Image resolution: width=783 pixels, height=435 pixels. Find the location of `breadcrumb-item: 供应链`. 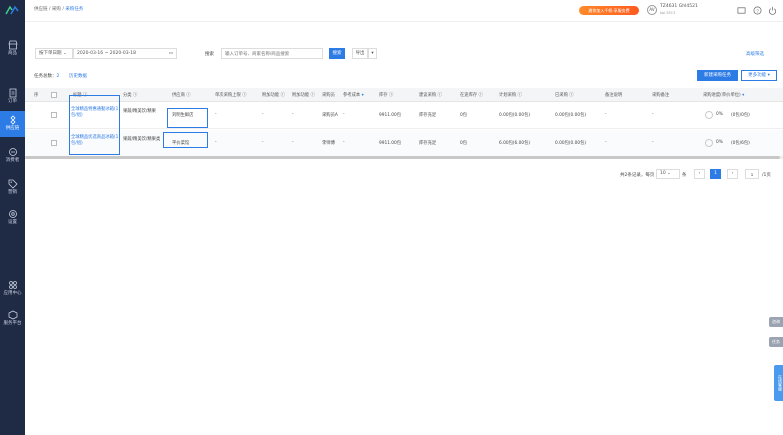

breadcrumb-item: 供应链 is located at coordinates (41, 9).